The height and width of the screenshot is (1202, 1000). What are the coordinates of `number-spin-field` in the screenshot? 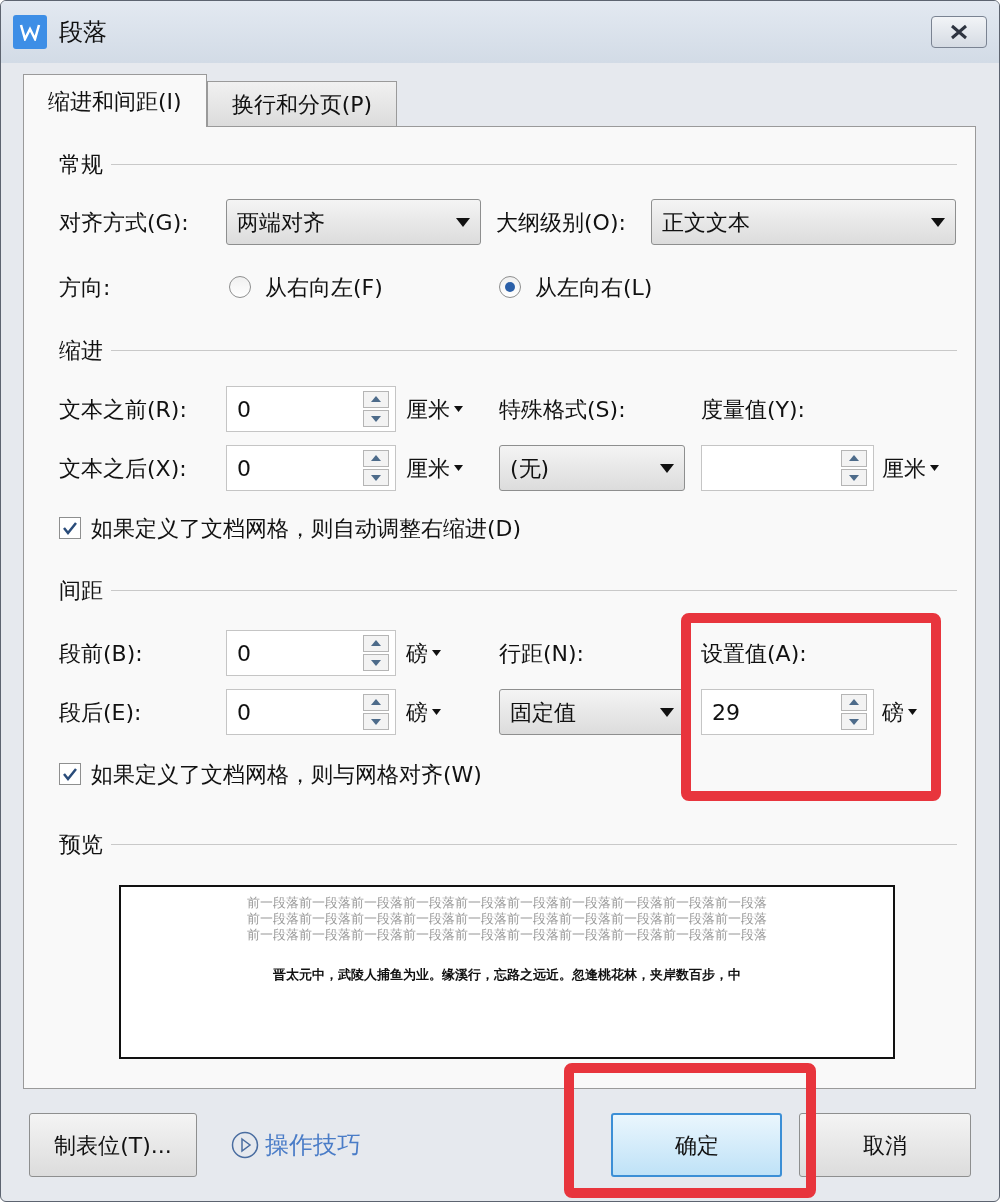 It's located at (787, 468).